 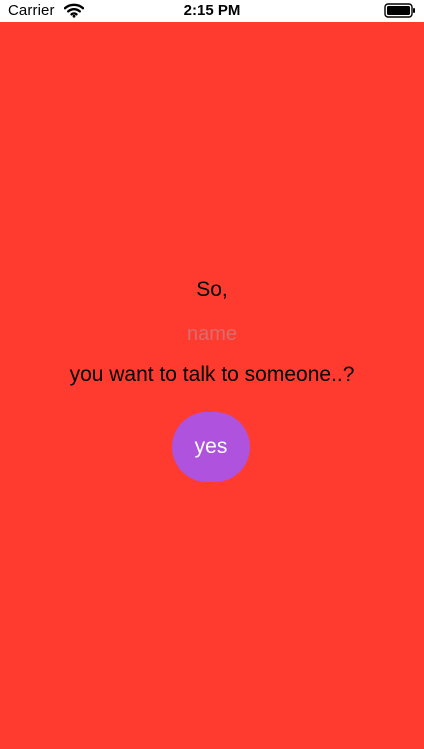 What do you see at coordinates (399, 10) in the screenshot?
I see `battery-icon` at bounding box center [399, 10].